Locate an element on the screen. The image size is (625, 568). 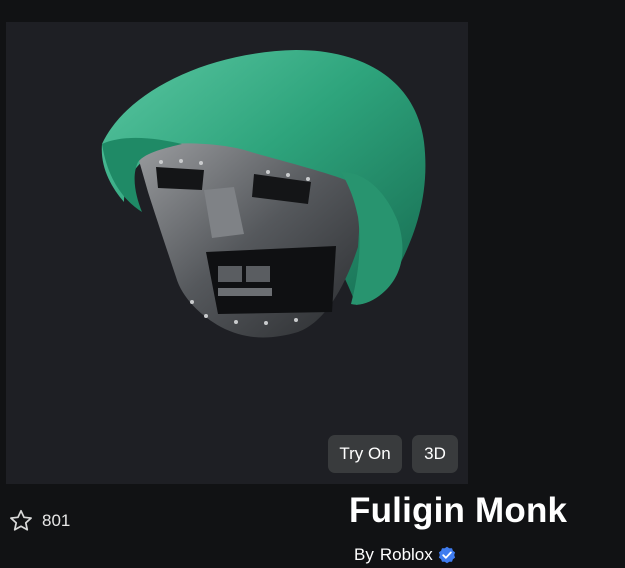
byline-prefix: By is located at coordinates (364, 554).